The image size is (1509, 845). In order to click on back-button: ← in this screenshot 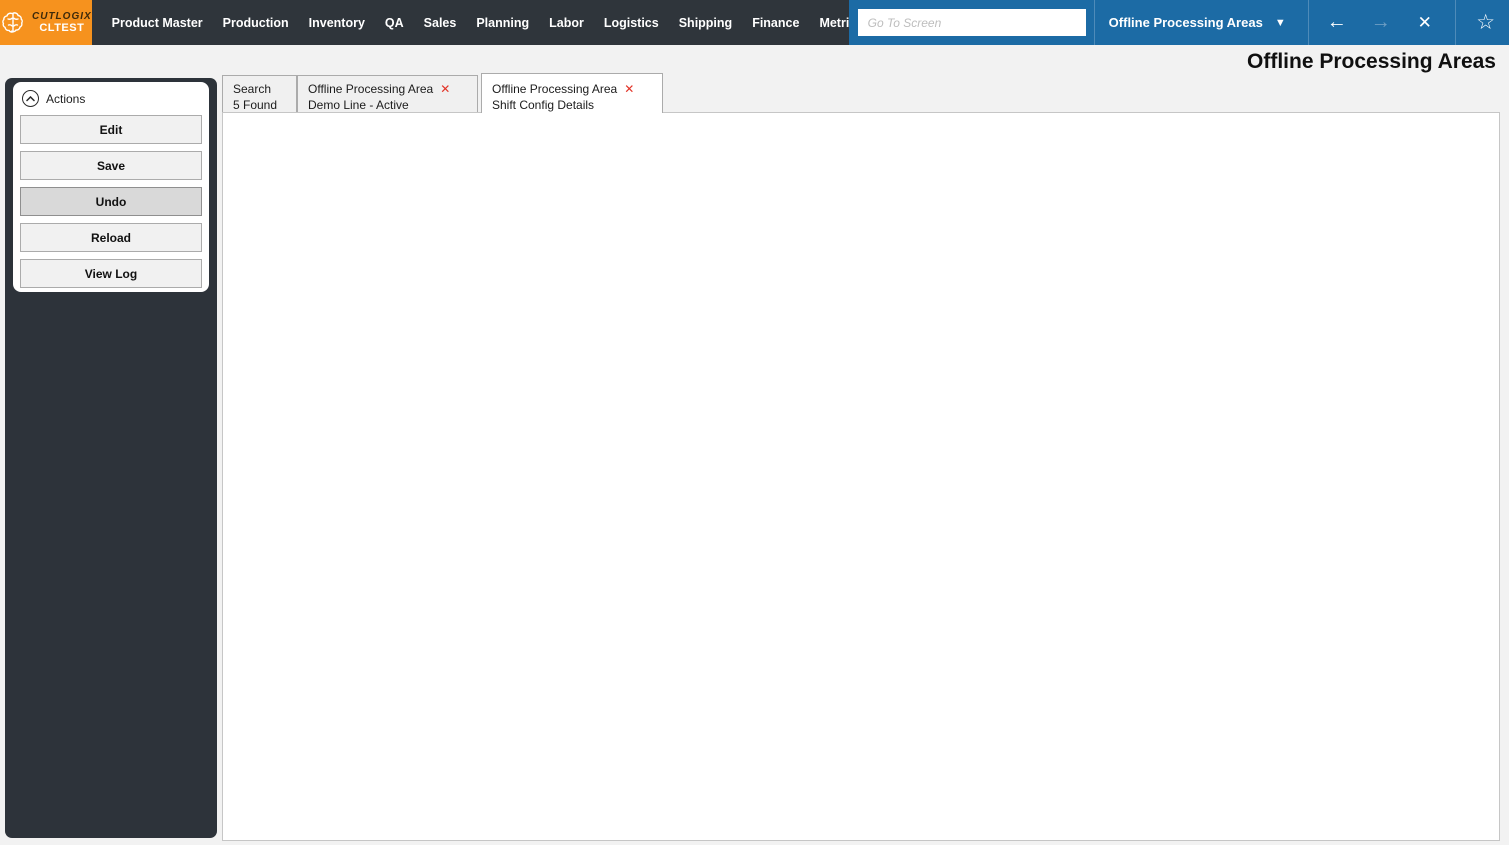, I will do `click(1337, 23)`.